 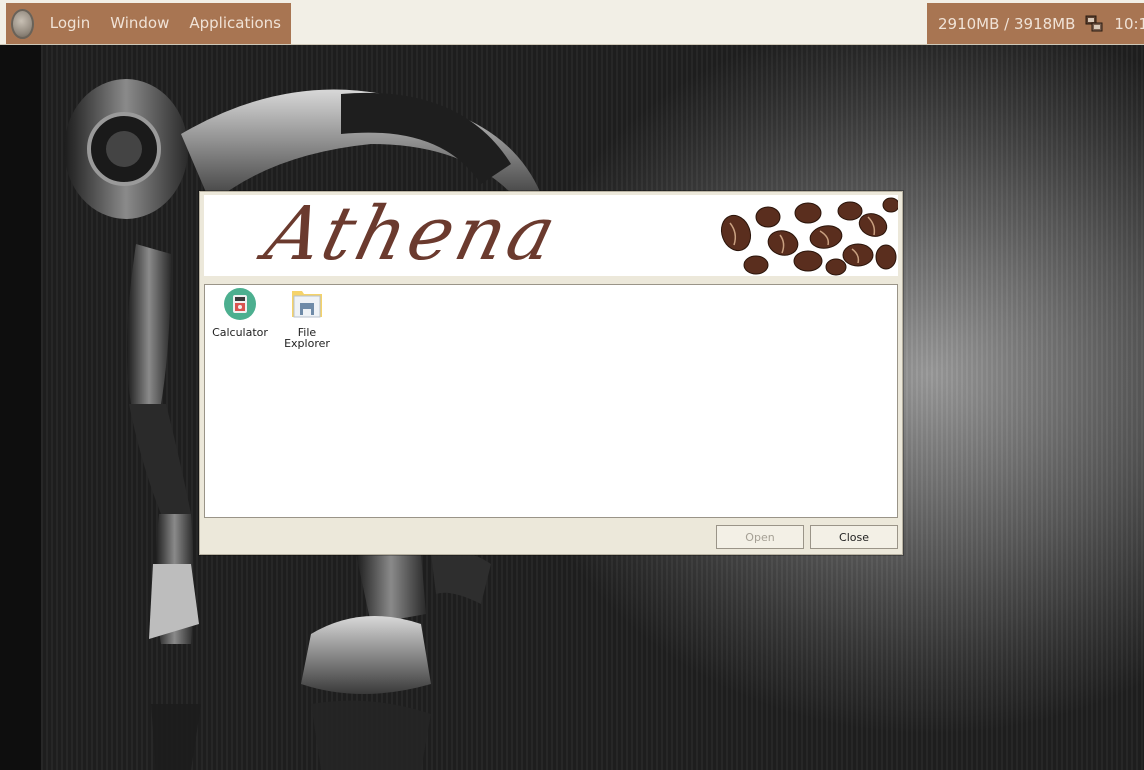 What do you see at coordinates (307, 338) in the screenshot?
I see `app-label-file-explorer: File Explorer` at bounding box center [307, 338].